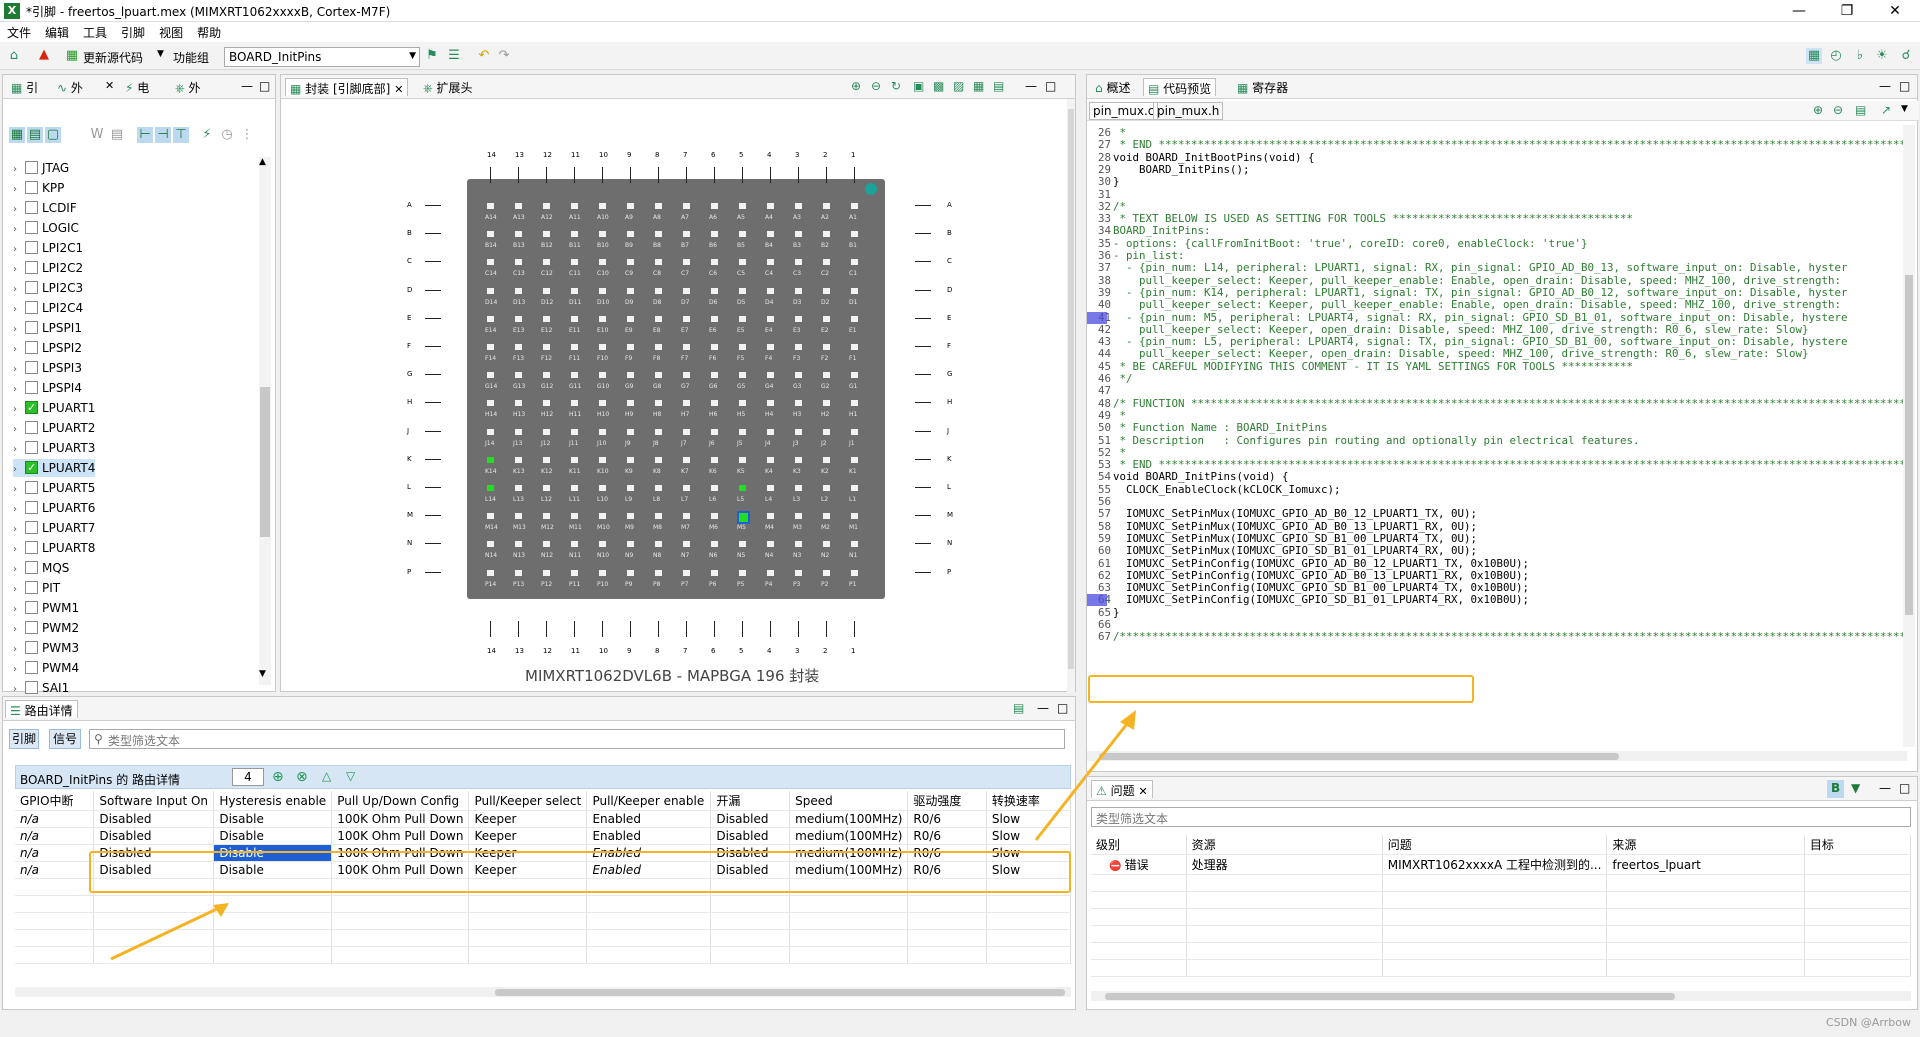 The height and width of the screenshot is (1037, 1920). Describe the element at coordinates (48, 268) in the screenshot. I see `peripheral-item: › LPI2C2` at that location.